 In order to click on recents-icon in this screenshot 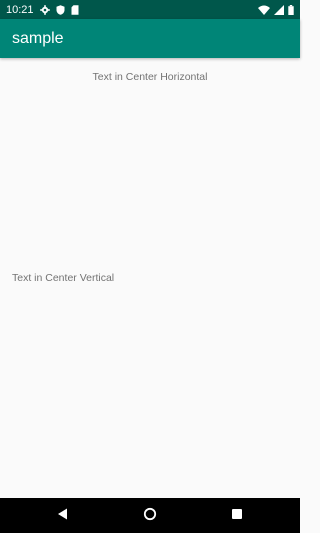, I will do `click(237, 516)`.